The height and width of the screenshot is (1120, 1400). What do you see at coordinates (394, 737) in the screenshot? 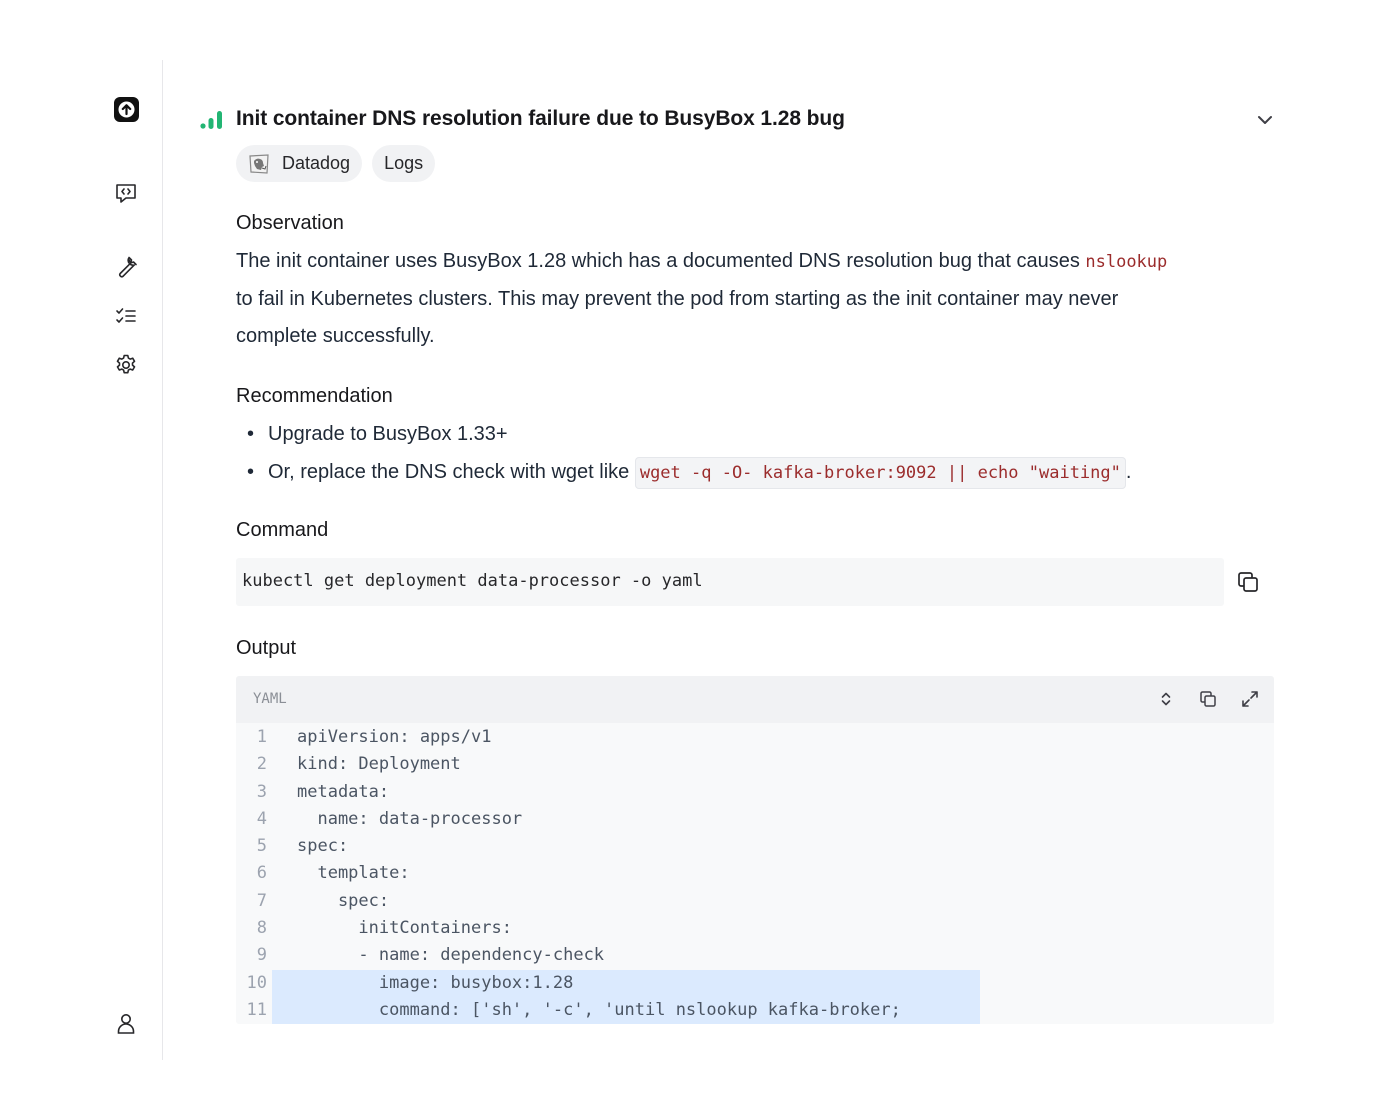
I see `line-text: apiVersion: apps/v1` at bounding box center [394, 737].